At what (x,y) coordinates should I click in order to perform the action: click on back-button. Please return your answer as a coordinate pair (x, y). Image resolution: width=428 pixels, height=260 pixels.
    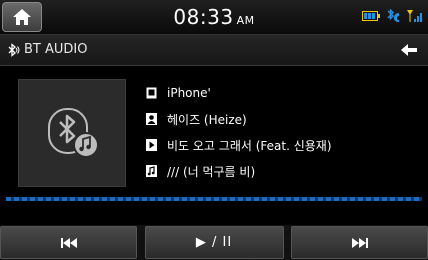
    Looking at the image, I should click on (409, 50).